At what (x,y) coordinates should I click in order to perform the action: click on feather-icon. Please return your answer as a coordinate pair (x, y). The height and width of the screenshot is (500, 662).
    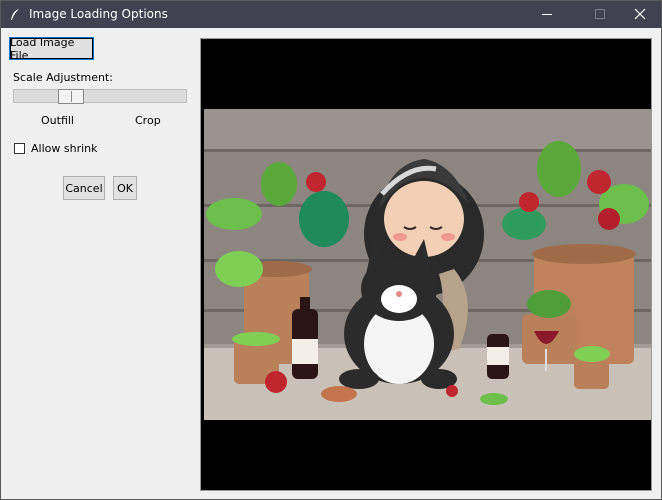
    Looking at the image, I should click on (15, 14).